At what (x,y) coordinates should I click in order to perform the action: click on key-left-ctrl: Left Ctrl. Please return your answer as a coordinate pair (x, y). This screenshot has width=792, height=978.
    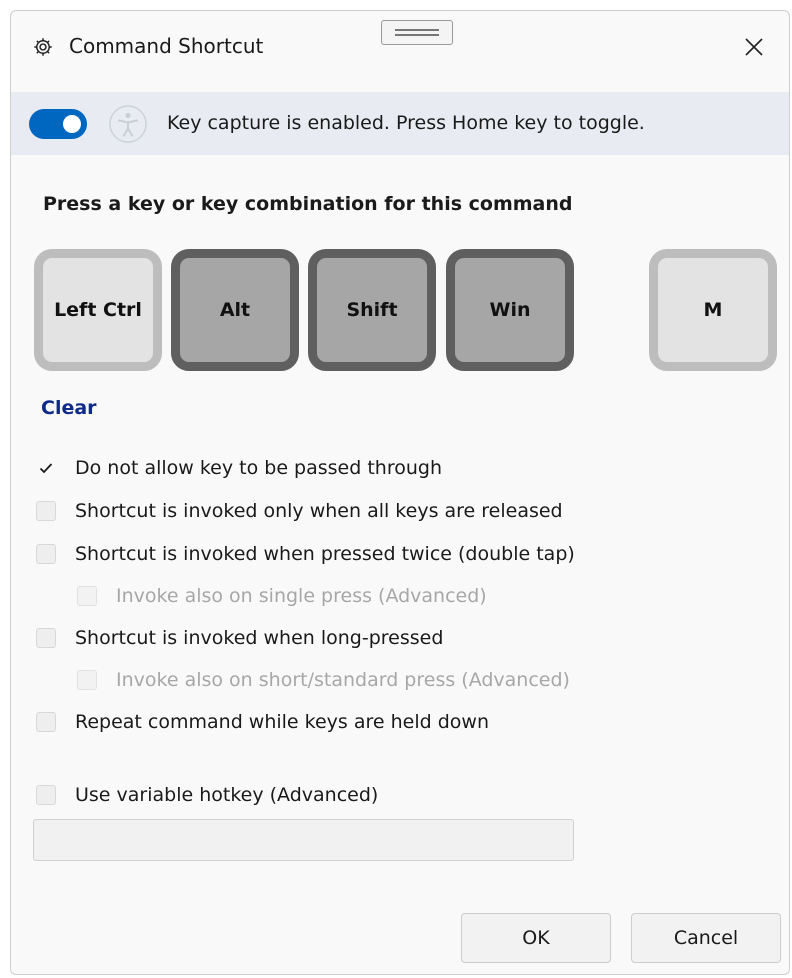
    Looking at the image, I should click on (98, 310).